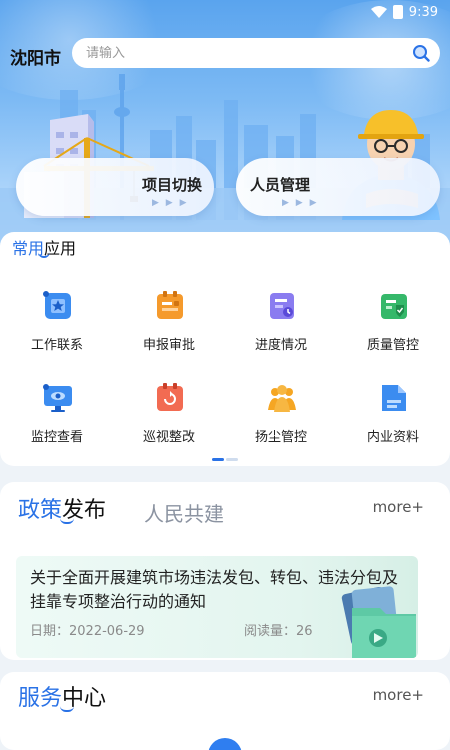  What do you see at coordinates (393, 330) in the screenshot?
I see `app-quality: 质量管控` at bounding box center [393, 330].